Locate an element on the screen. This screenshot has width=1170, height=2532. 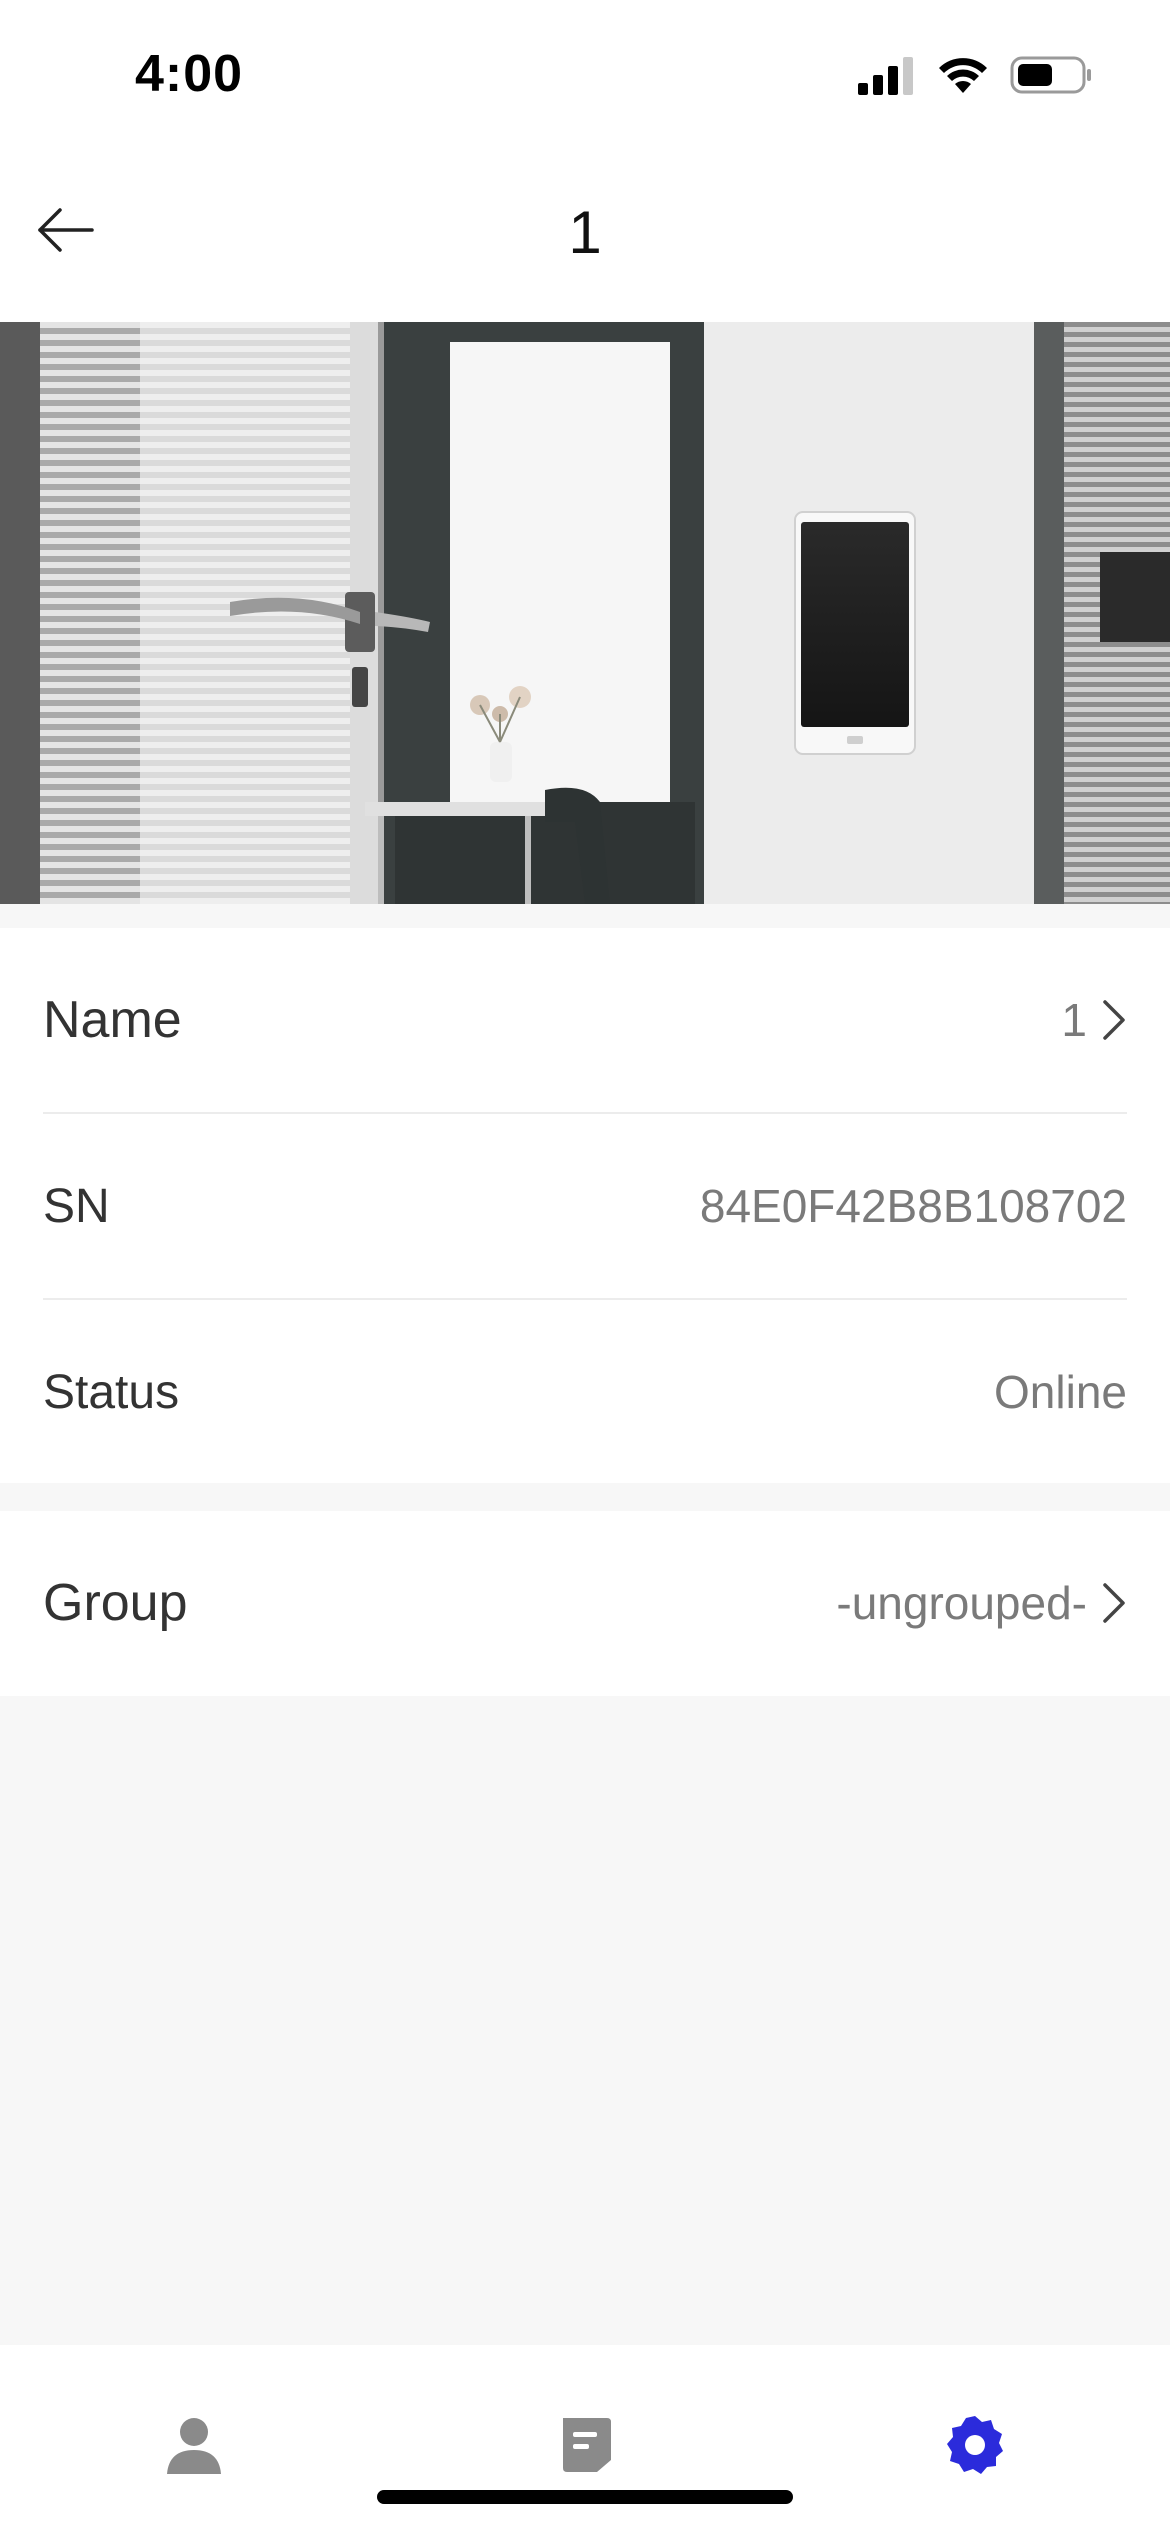
group-value: -ungrouped- is located at coordinates (961, 1603).